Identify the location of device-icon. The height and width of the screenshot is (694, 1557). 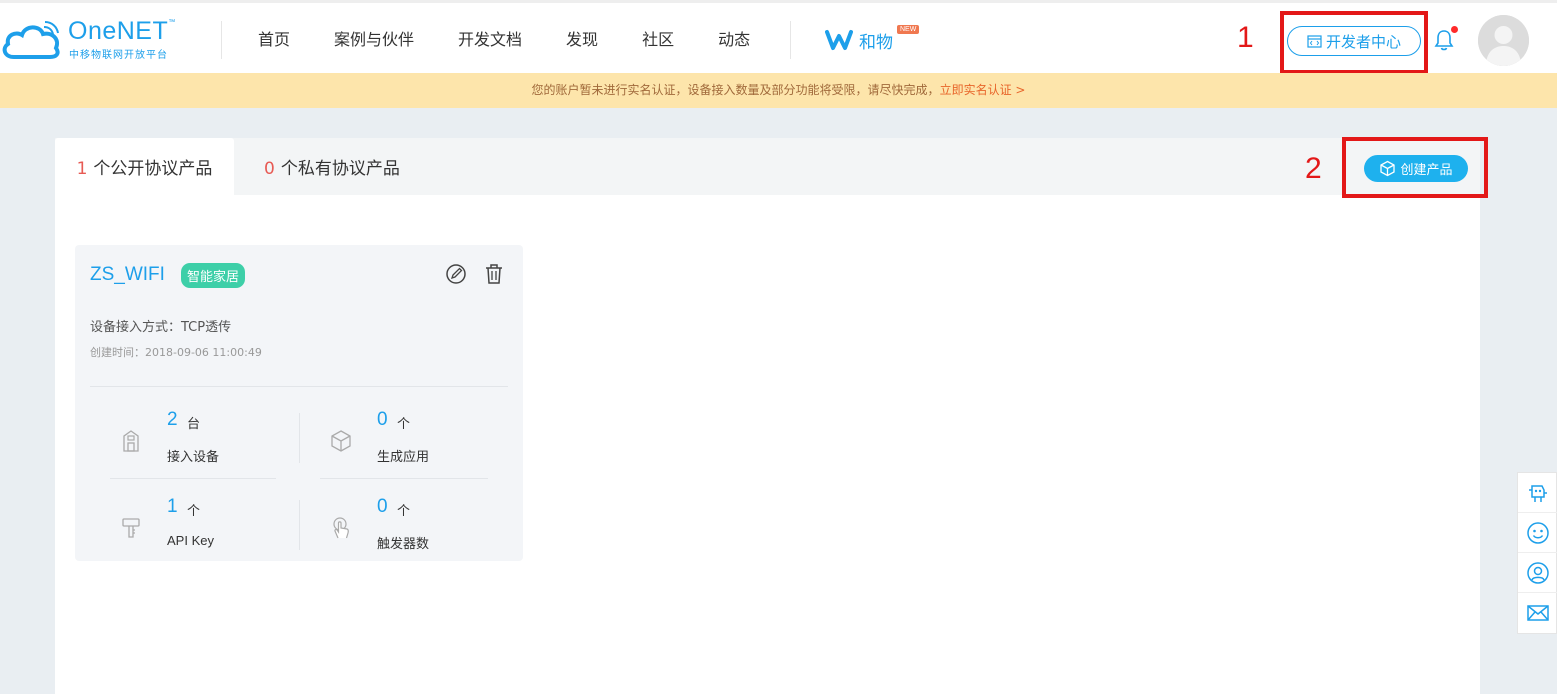
(131, 441).